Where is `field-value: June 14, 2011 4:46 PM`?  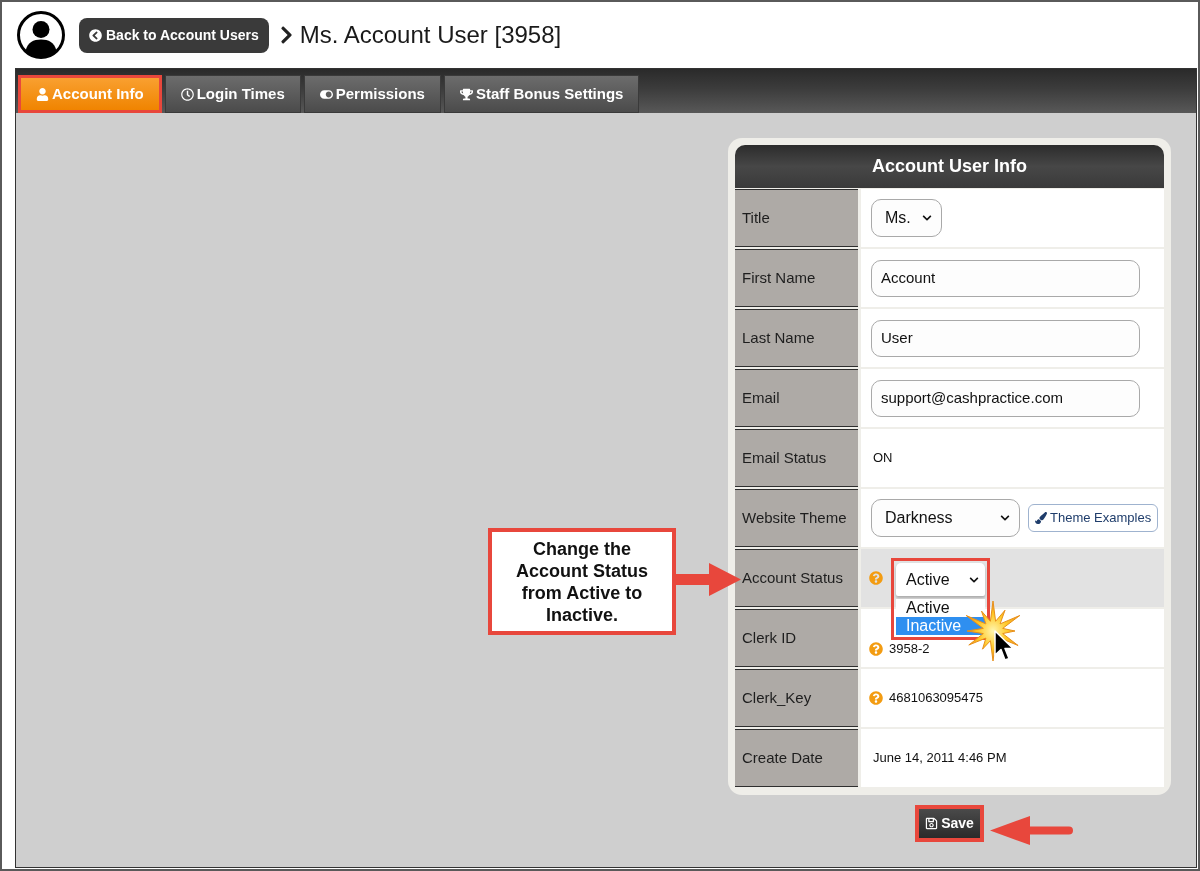
field-value: June 14, 2011 4:46 PM is located at coordinates (940, 758).